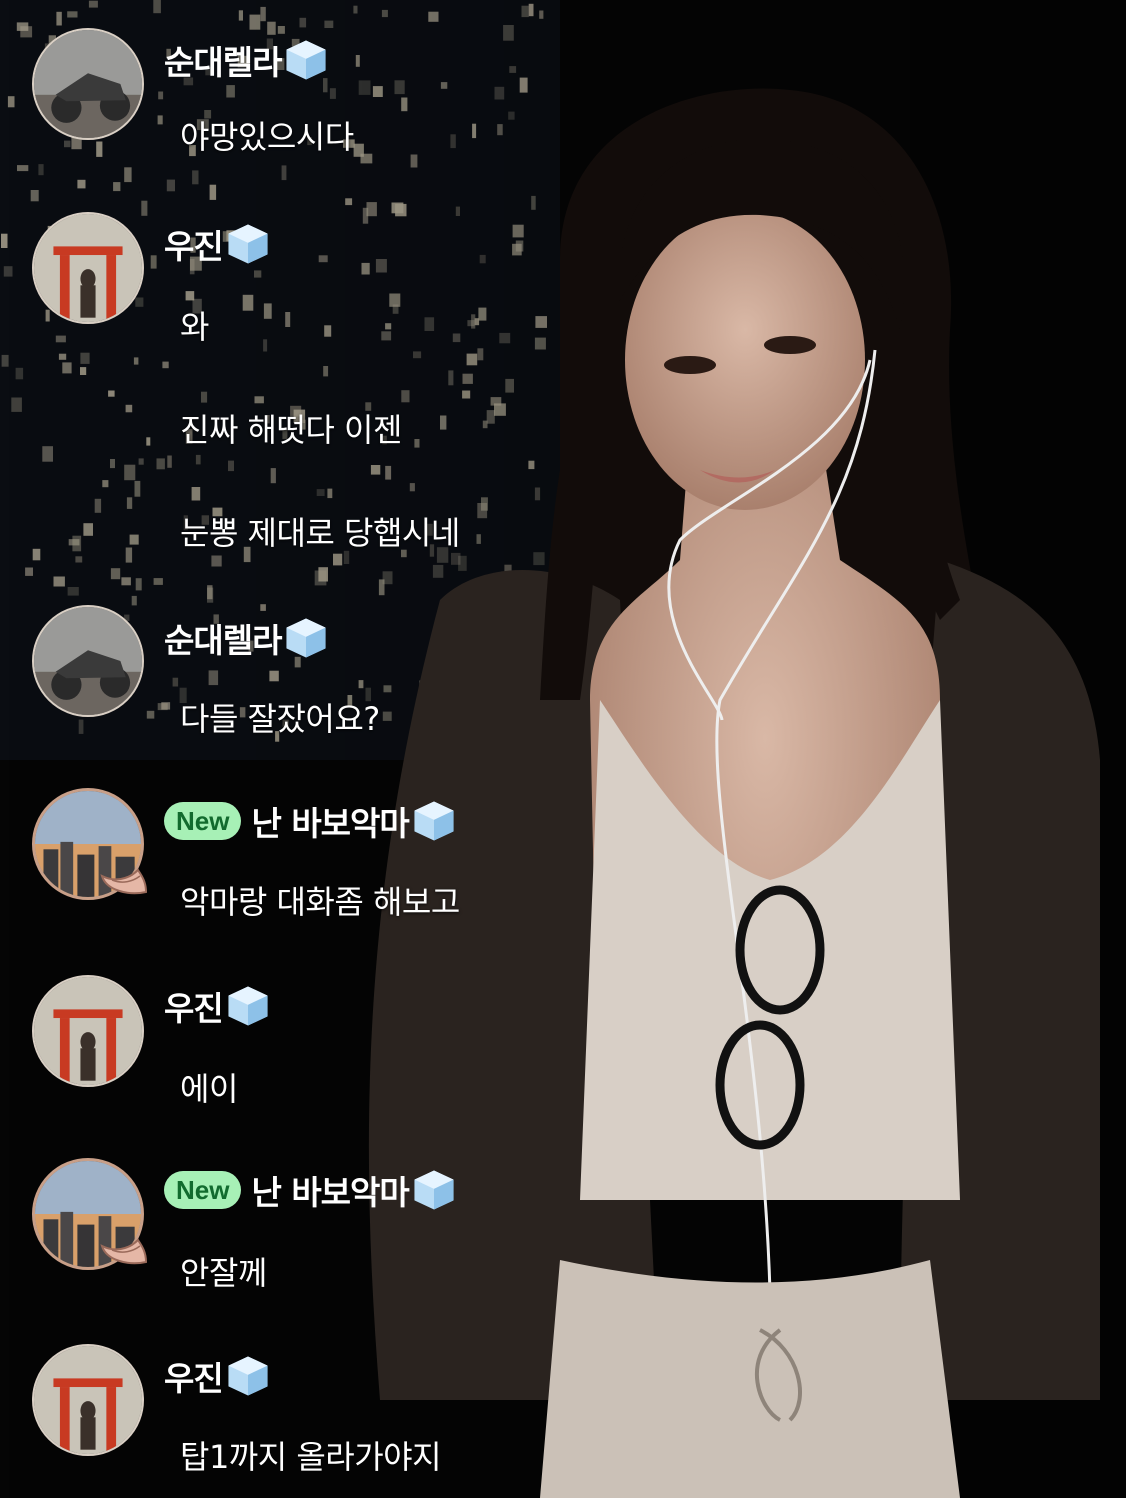  What do you see at coordinates (280, 719) in the screenshot?
I see `message-text: 다들 잘잤어요?` at bounding box center [280, 719].